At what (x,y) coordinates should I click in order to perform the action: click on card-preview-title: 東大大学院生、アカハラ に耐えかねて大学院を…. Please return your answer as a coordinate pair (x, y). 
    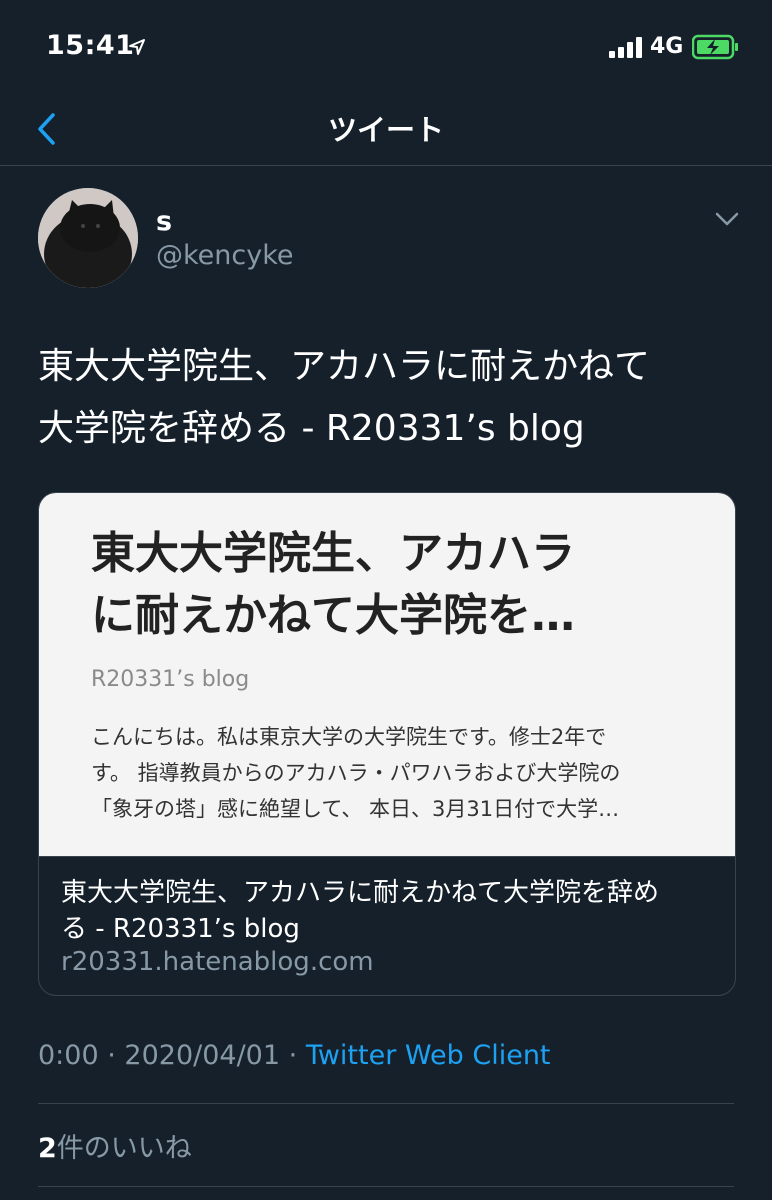
    Looking at the image, I should click on (401, 585).